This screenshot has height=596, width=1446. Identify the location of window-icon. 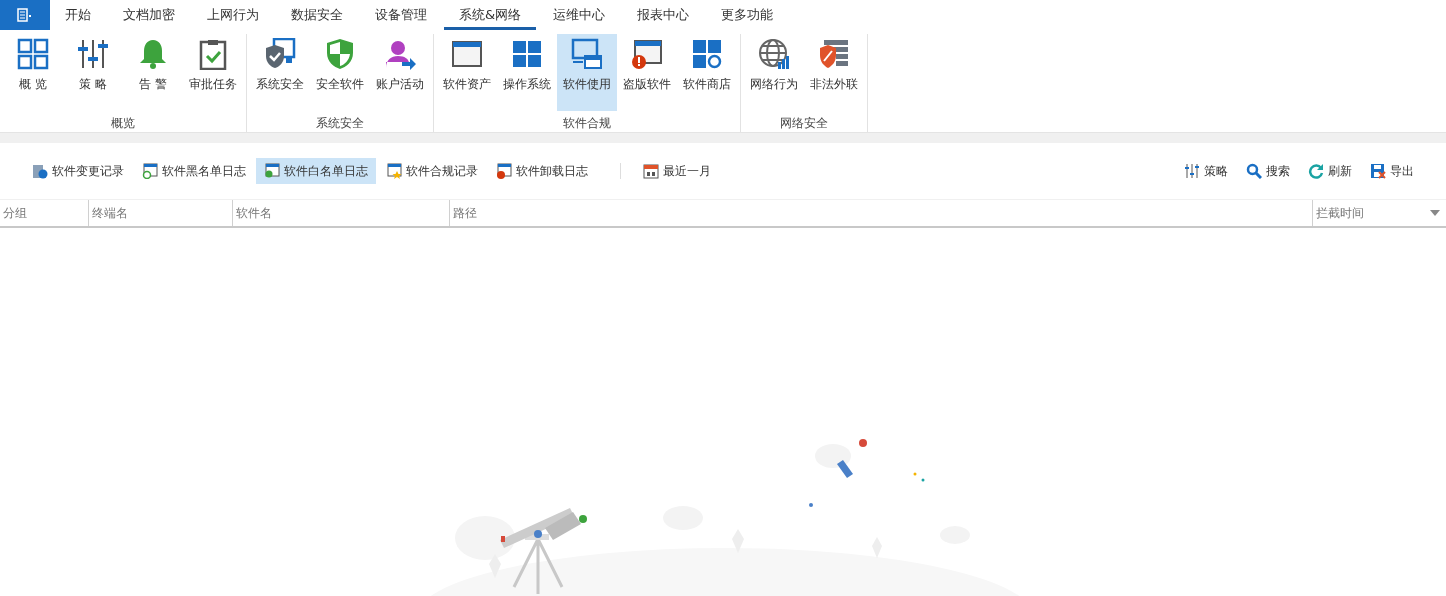
(467, 54).